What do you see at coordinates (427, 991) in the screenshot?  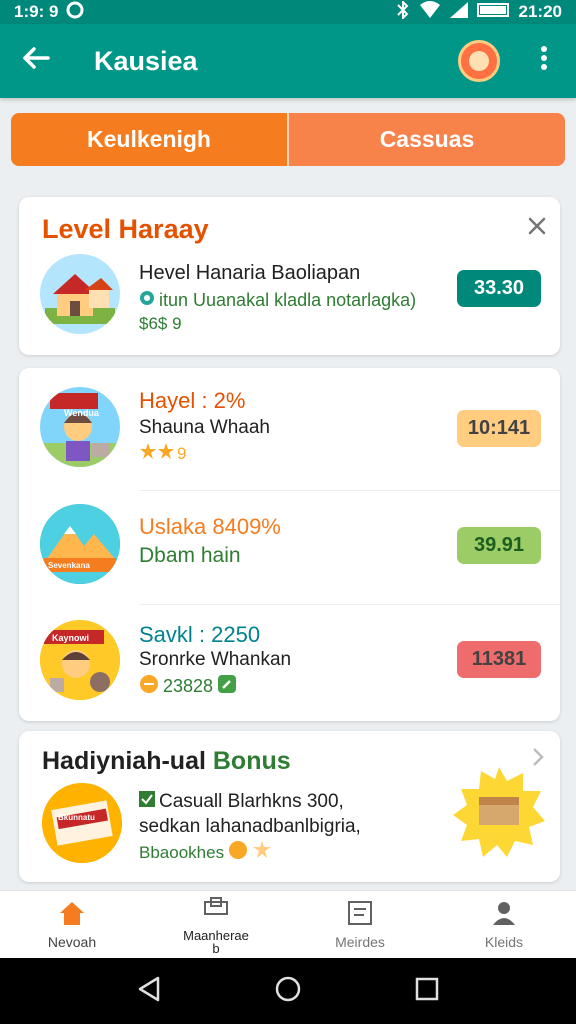 I see `recents-square-icon` at bounding box center [427, 991].